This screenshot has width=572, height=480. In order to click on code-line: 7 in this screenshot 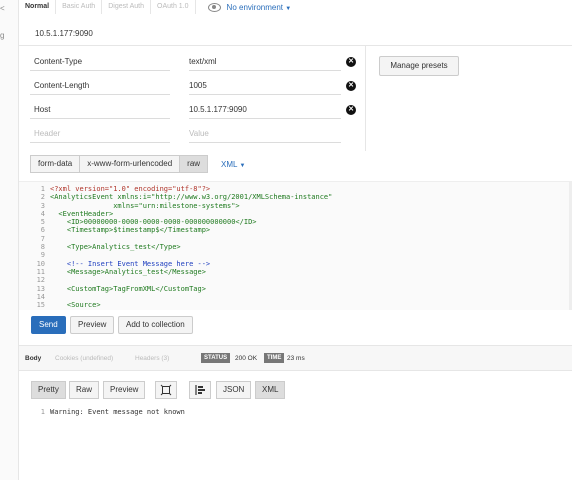, I will do `click(294, 239)`.